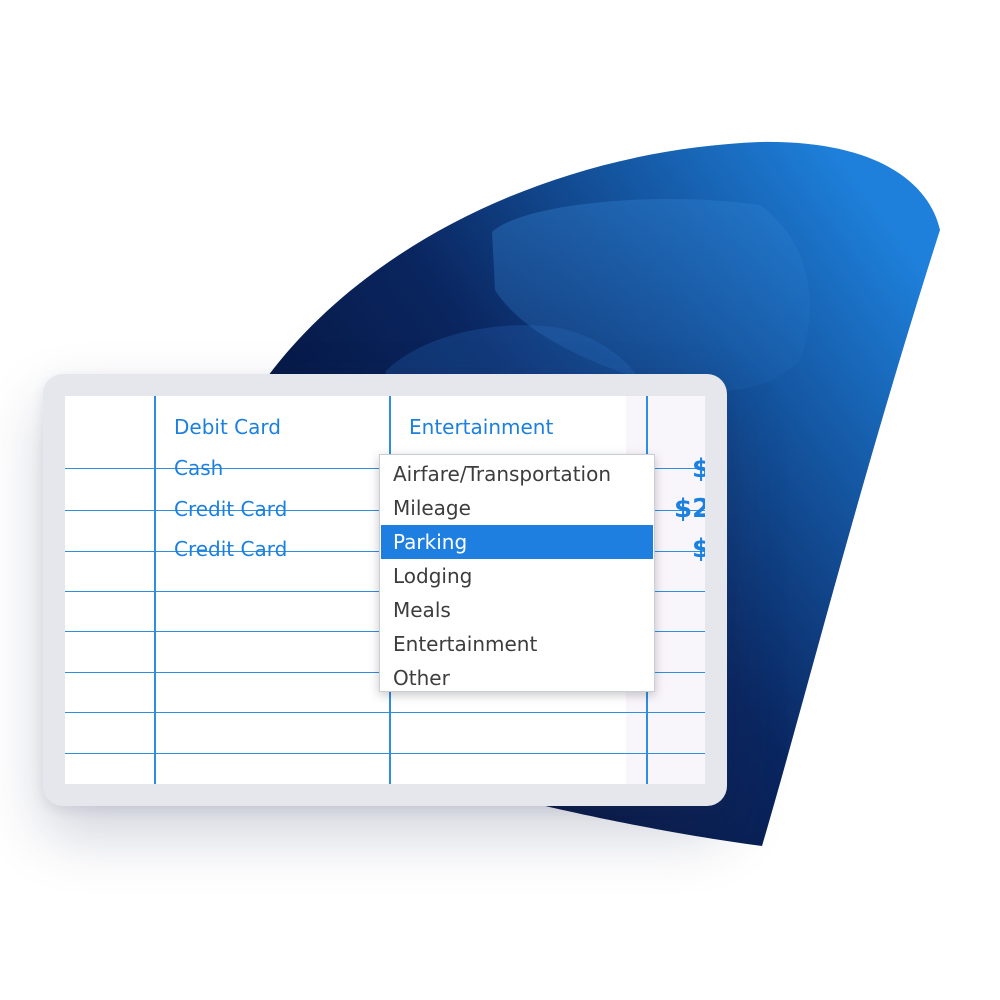 This screenshot has width=1000, height=1000. I want to click on dropdown-option-parking: Parking, so click(517, 542).